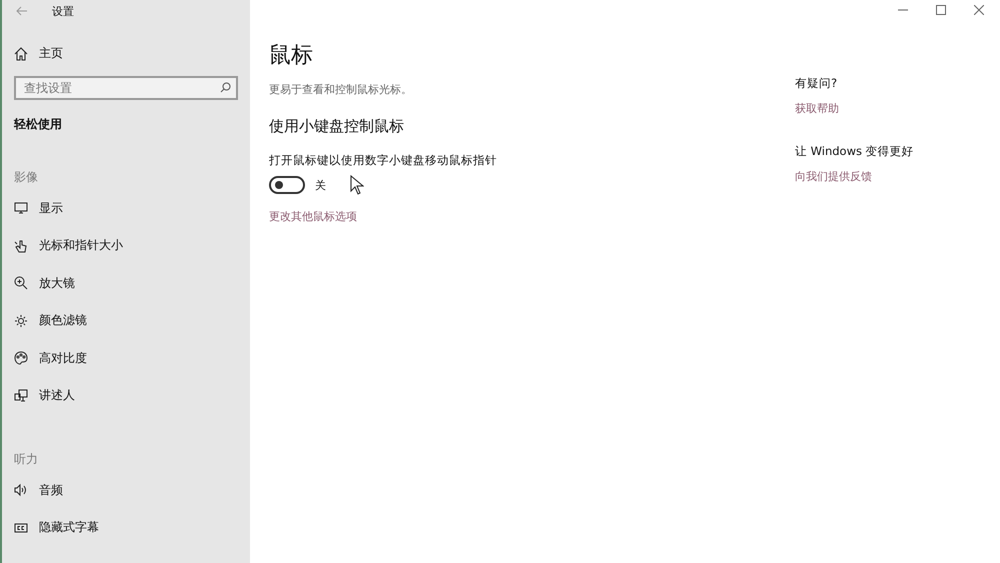 The height and width of the screenshot is (563, 1000). Describe the element at coordinates (21, 490) in the screenshot. I see `speaker-icon` at that location.